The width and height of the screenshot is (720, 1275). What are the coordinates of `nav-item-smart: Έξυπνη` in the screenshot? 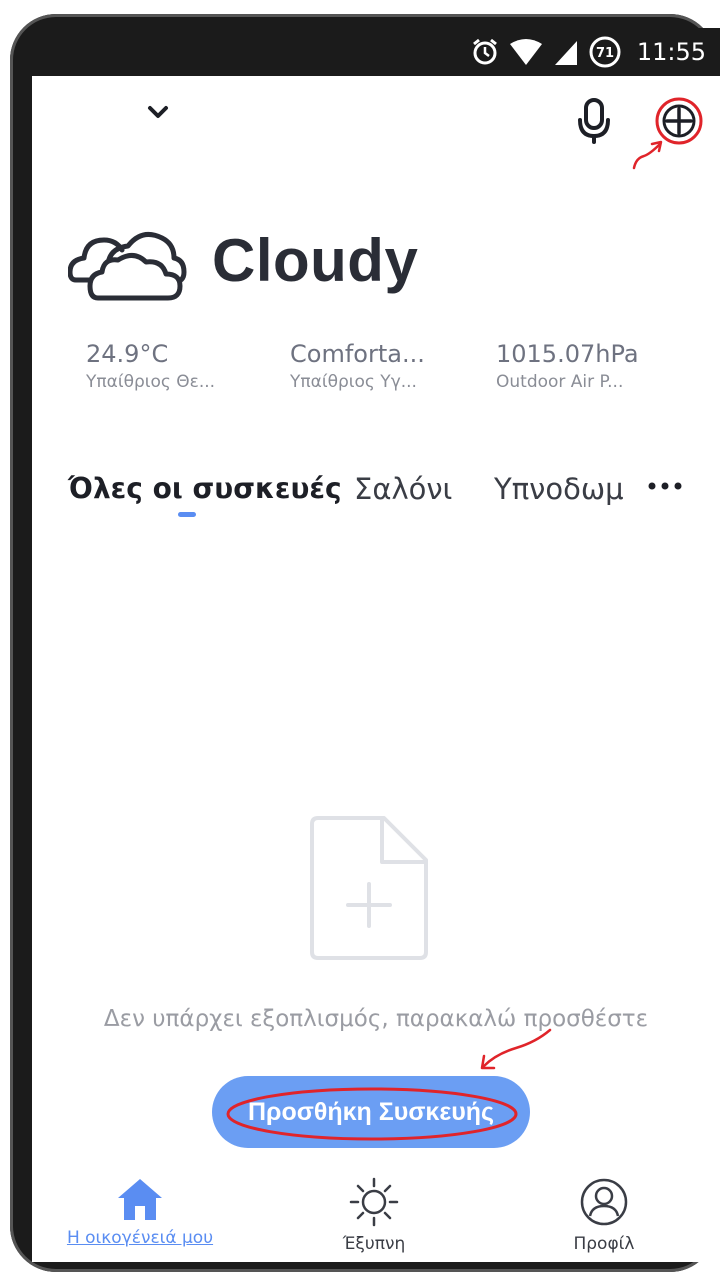 It's located at (374, 1215).